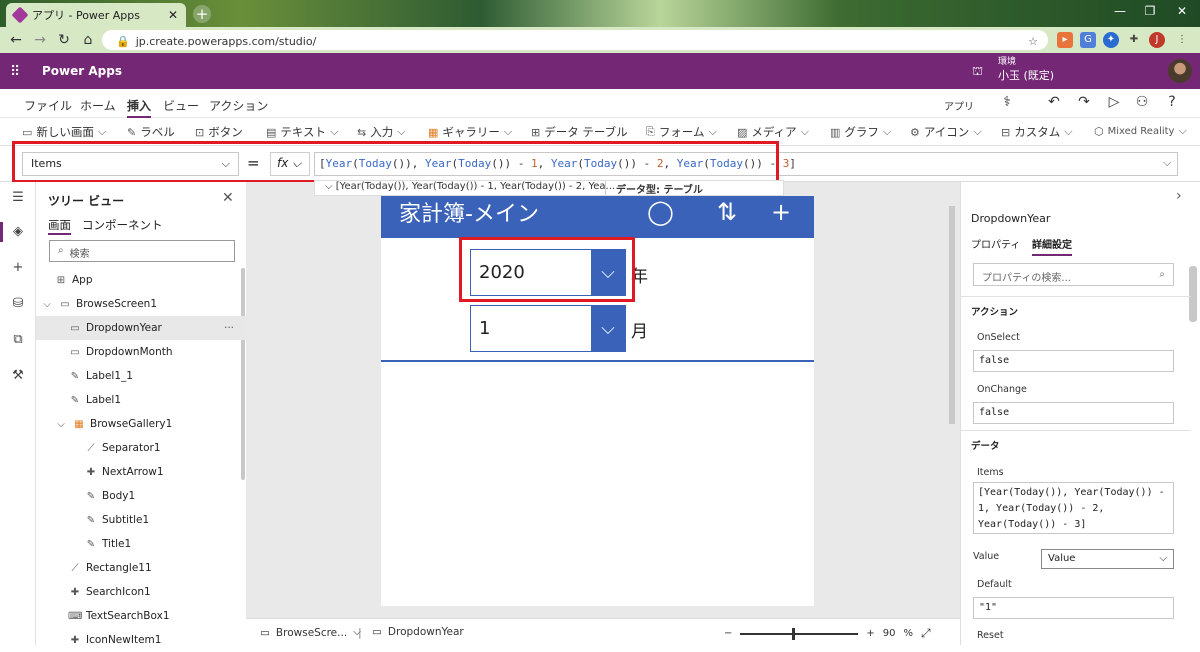 The width and height of the screenshot is (1200, 652). What do you see at coordinates (952, 405) in the screenshot?
I see `canvas-scrollbar` at bounding box center [952, 405].